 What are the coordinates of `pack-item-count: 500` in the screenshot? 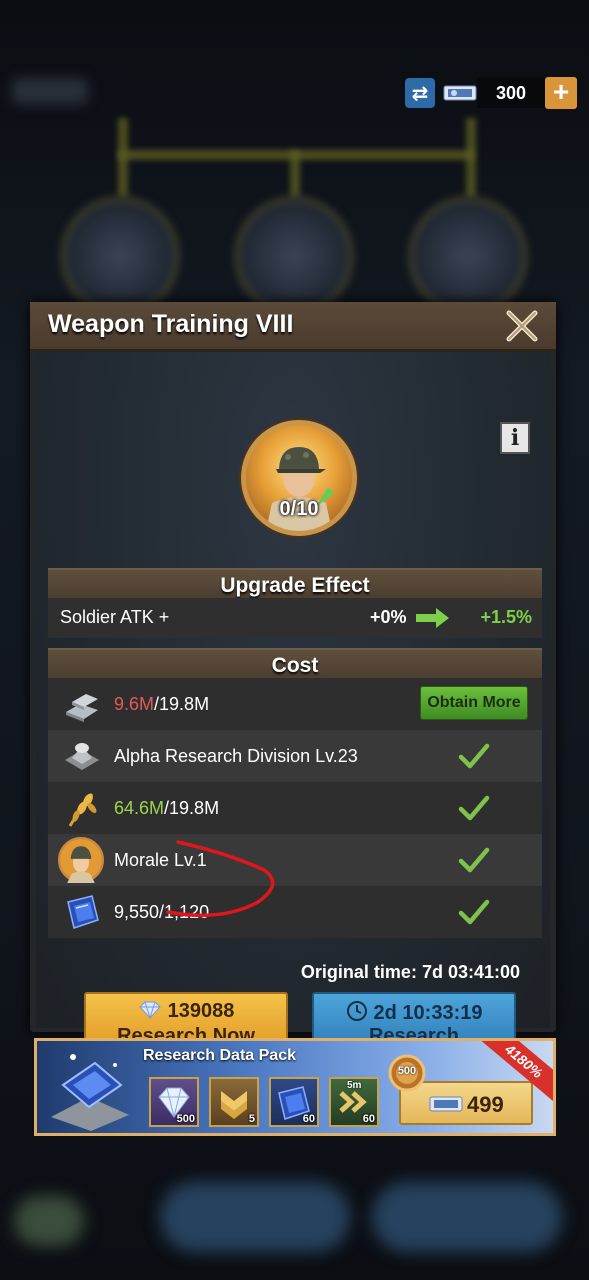 It's located at (185, 1119).